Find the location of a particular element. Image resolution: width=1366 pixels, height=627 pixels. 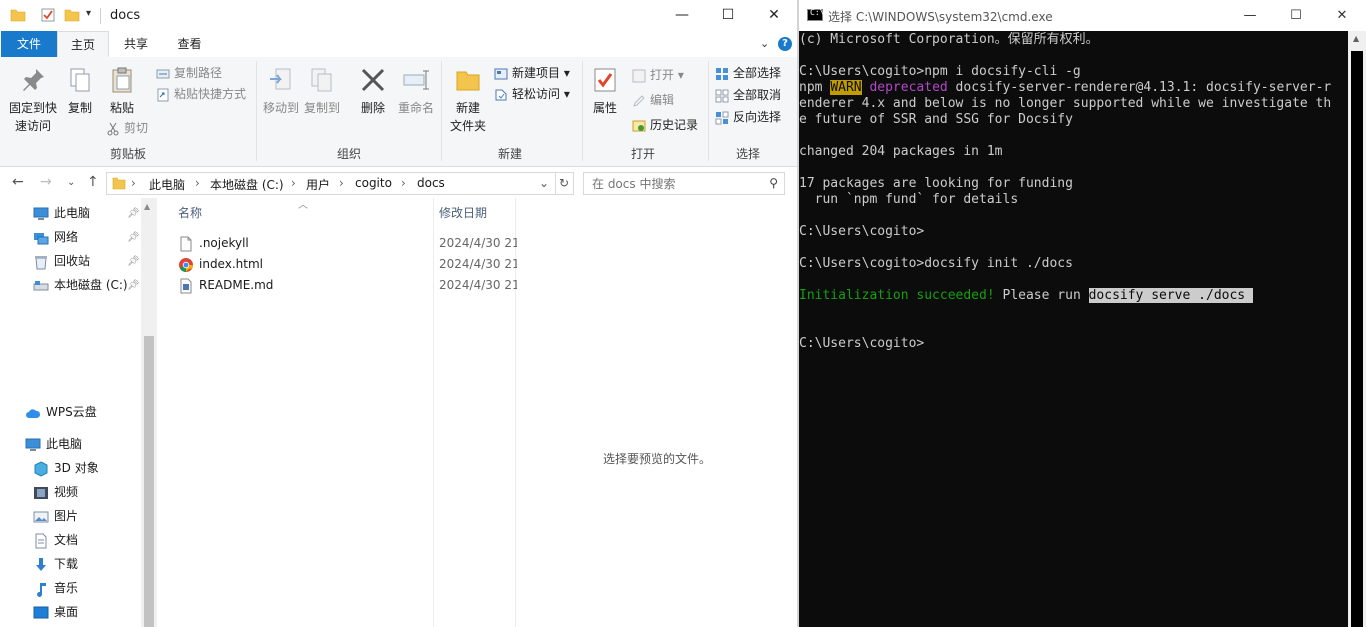

nav-item-desktop: 桌面 is located at coordinates (55, 612).